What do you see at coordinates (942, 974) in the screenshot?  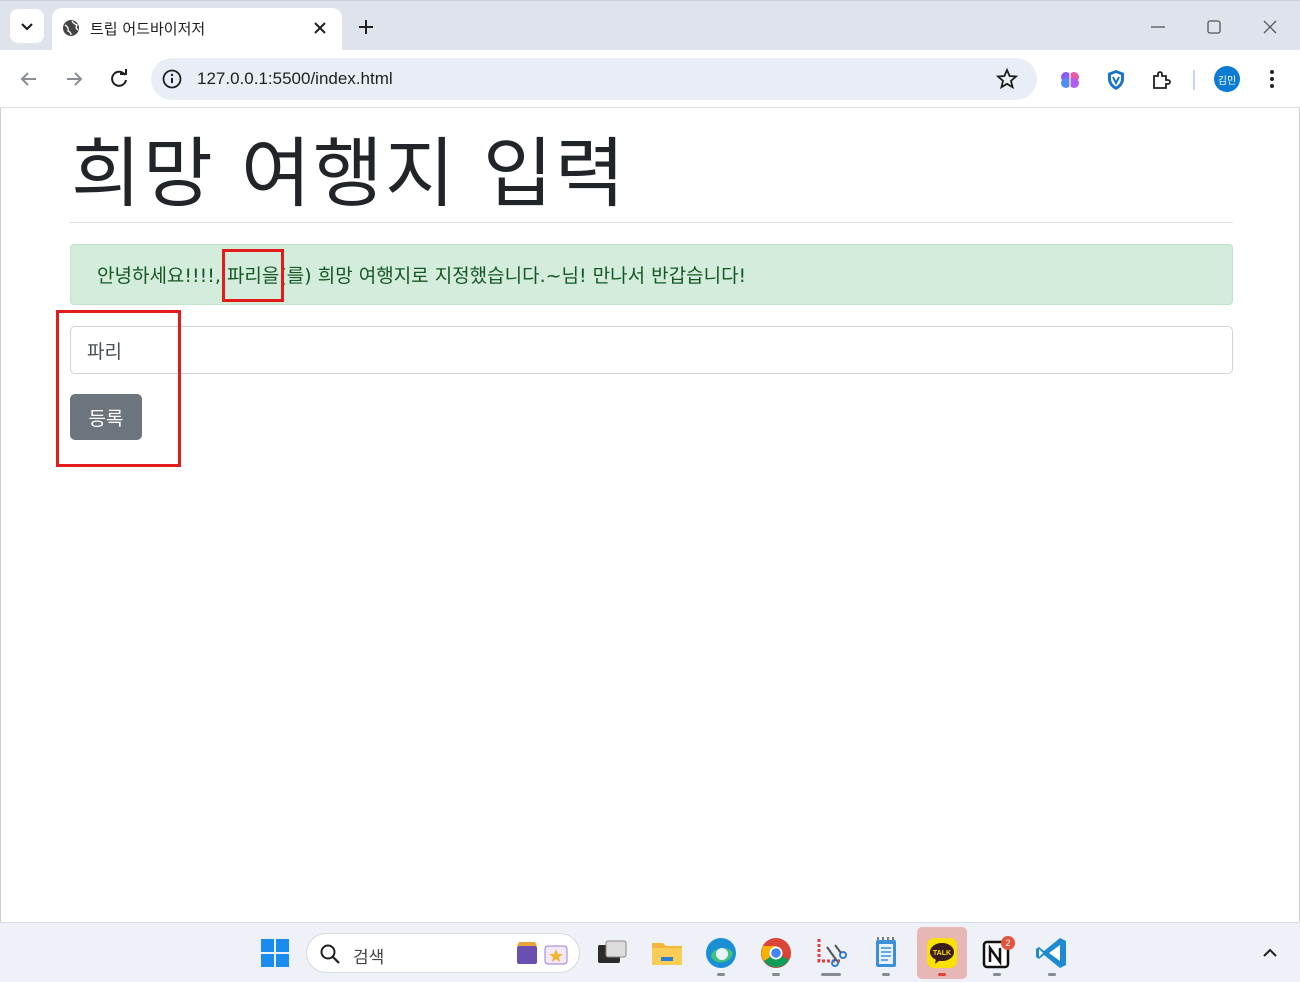 I see `kakaotalk-running-indicator` at bounding box center [942, 974].